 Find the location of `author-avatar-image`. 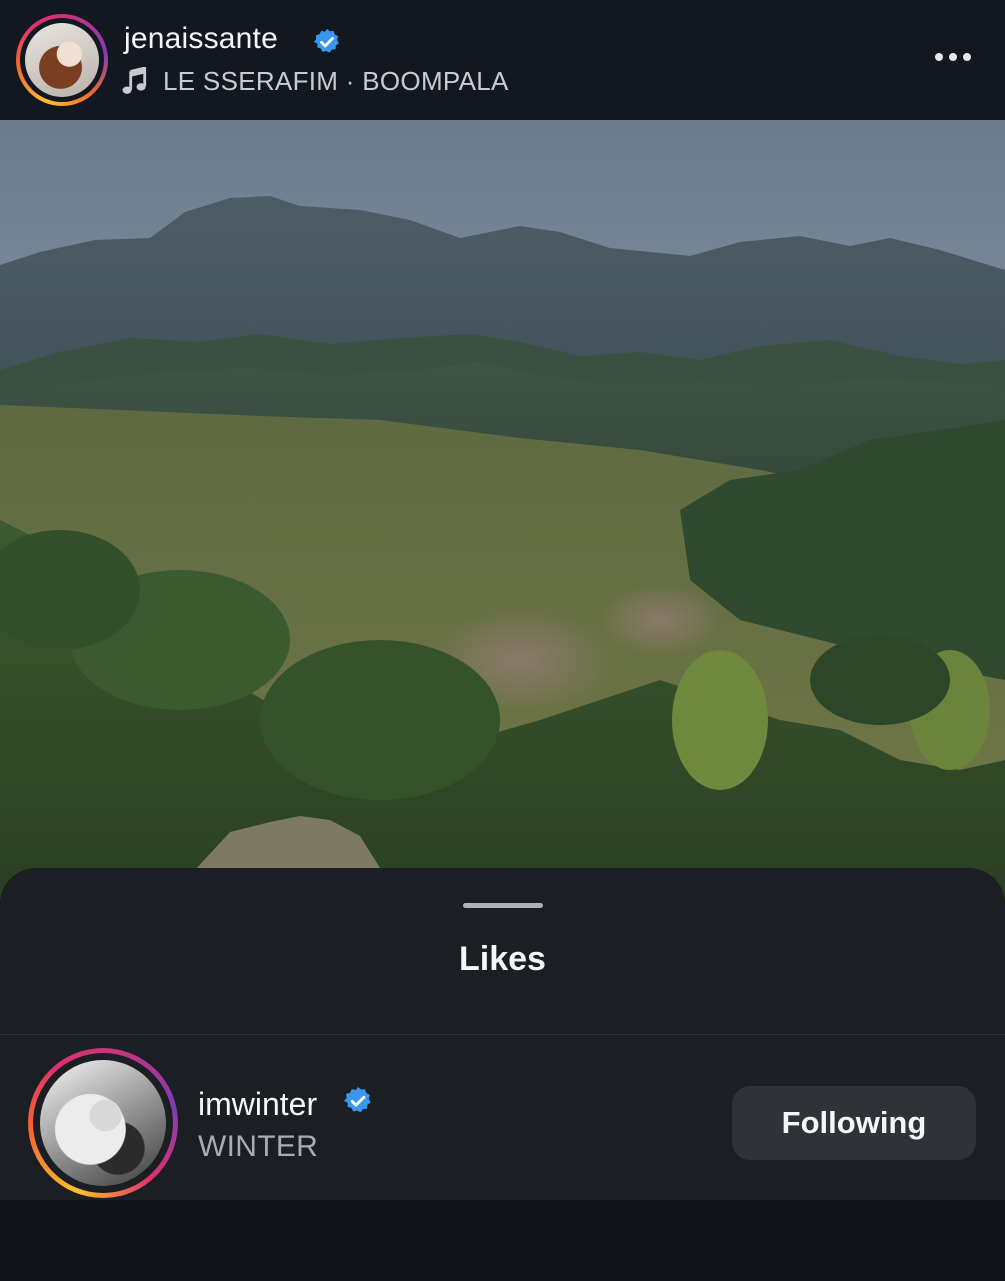

author-avatar-image is located at coordinates (62, 60).